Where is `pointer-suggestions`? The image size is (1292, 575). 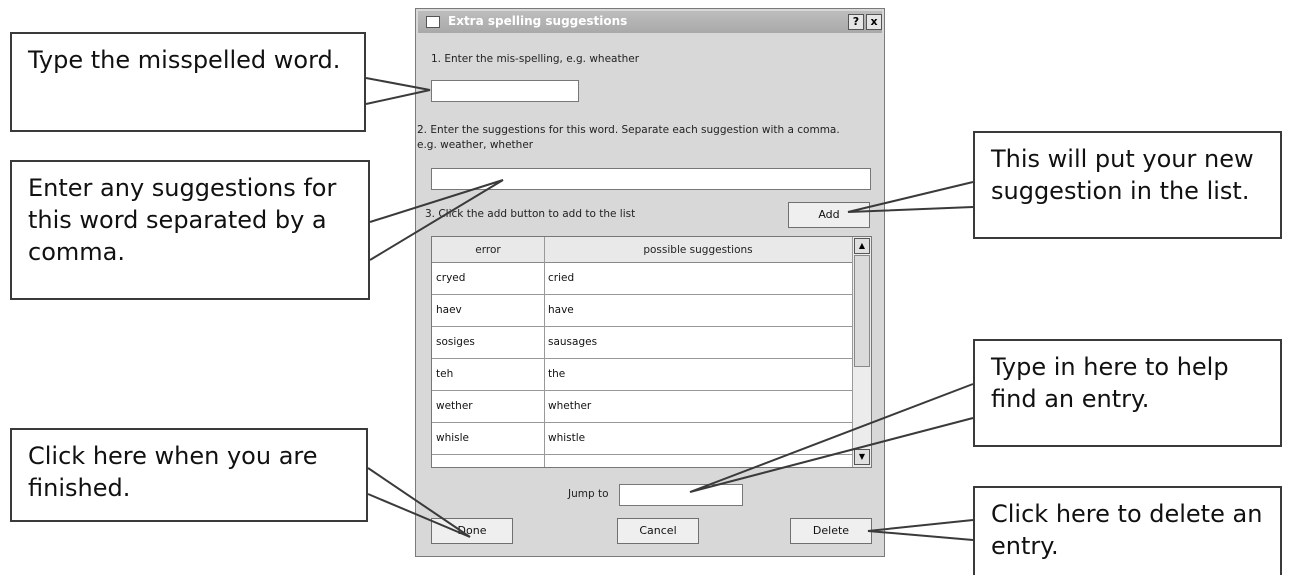
pointer-suggestions is located at coordinates (436, 220).